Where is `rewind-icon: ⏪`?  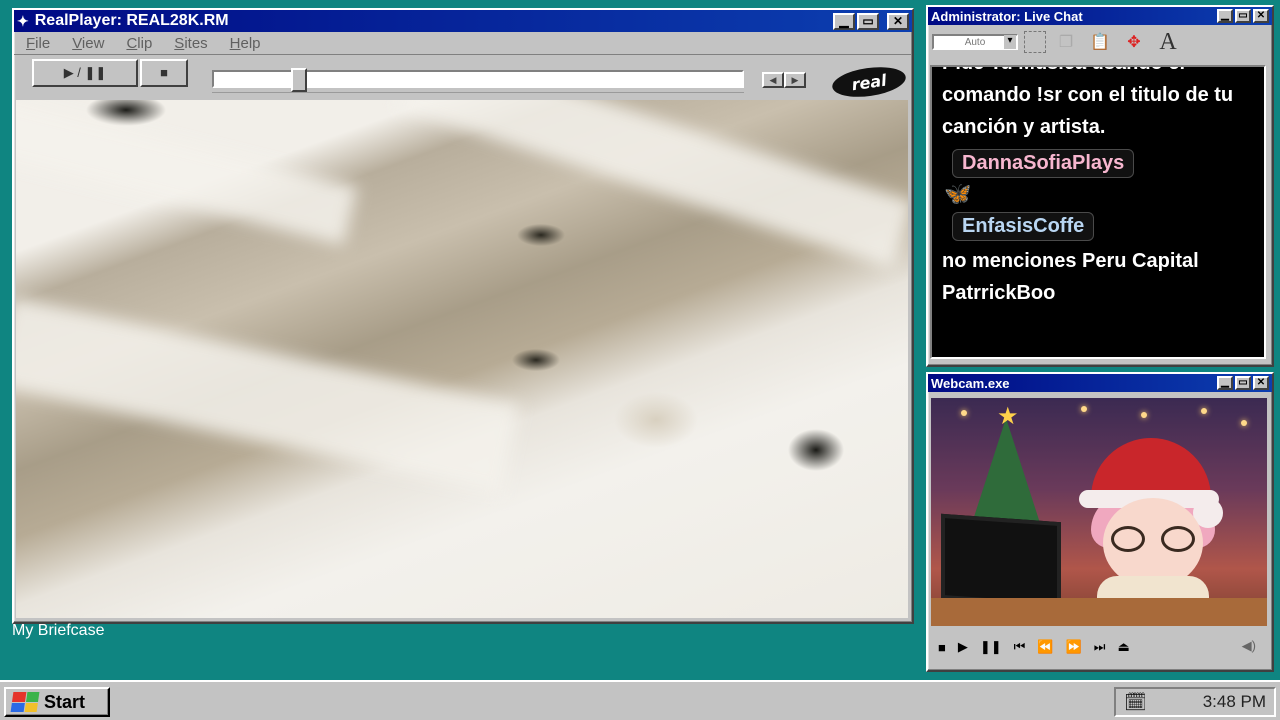
rewind-icon: ⏪ is located at coordinates (1045, 647).